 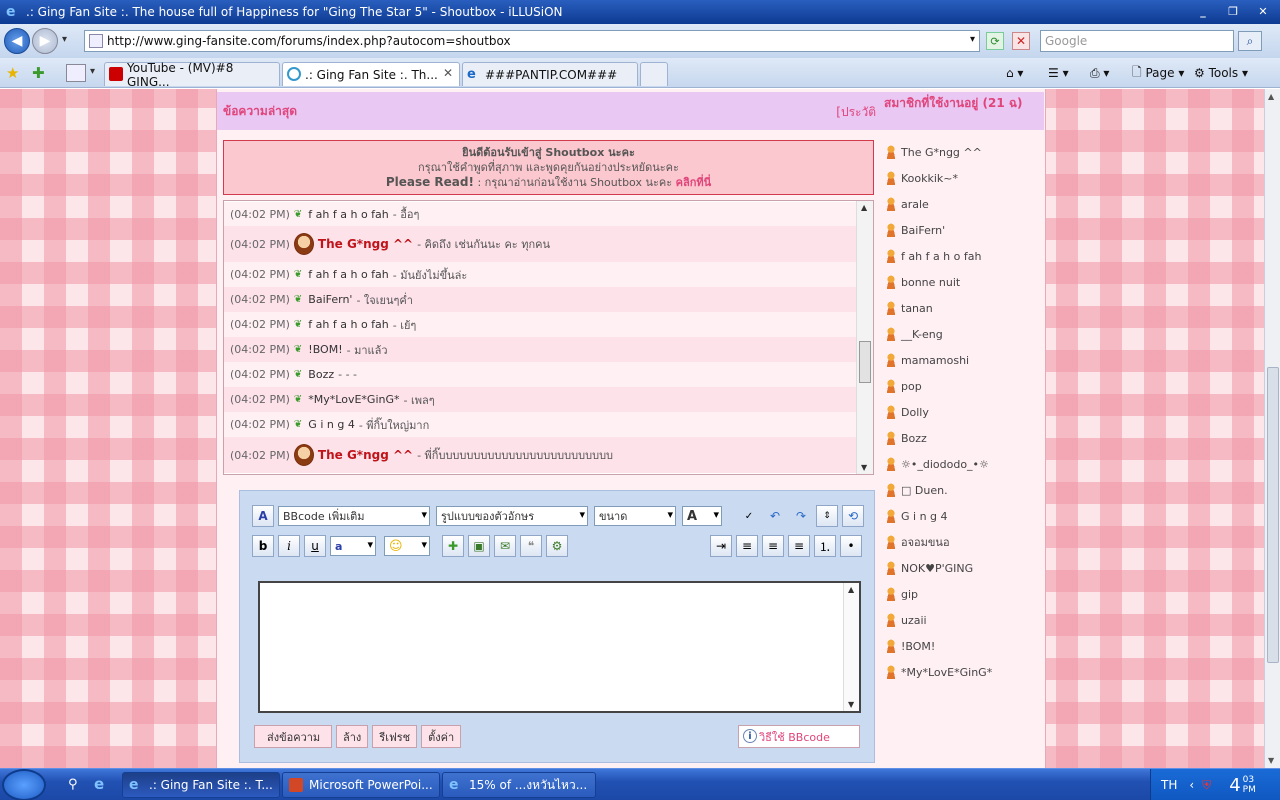 What do you see at coordinates (1263, 11) in the screenshot?
I see `close-button: ✕` at bounding box center [1263, 11].